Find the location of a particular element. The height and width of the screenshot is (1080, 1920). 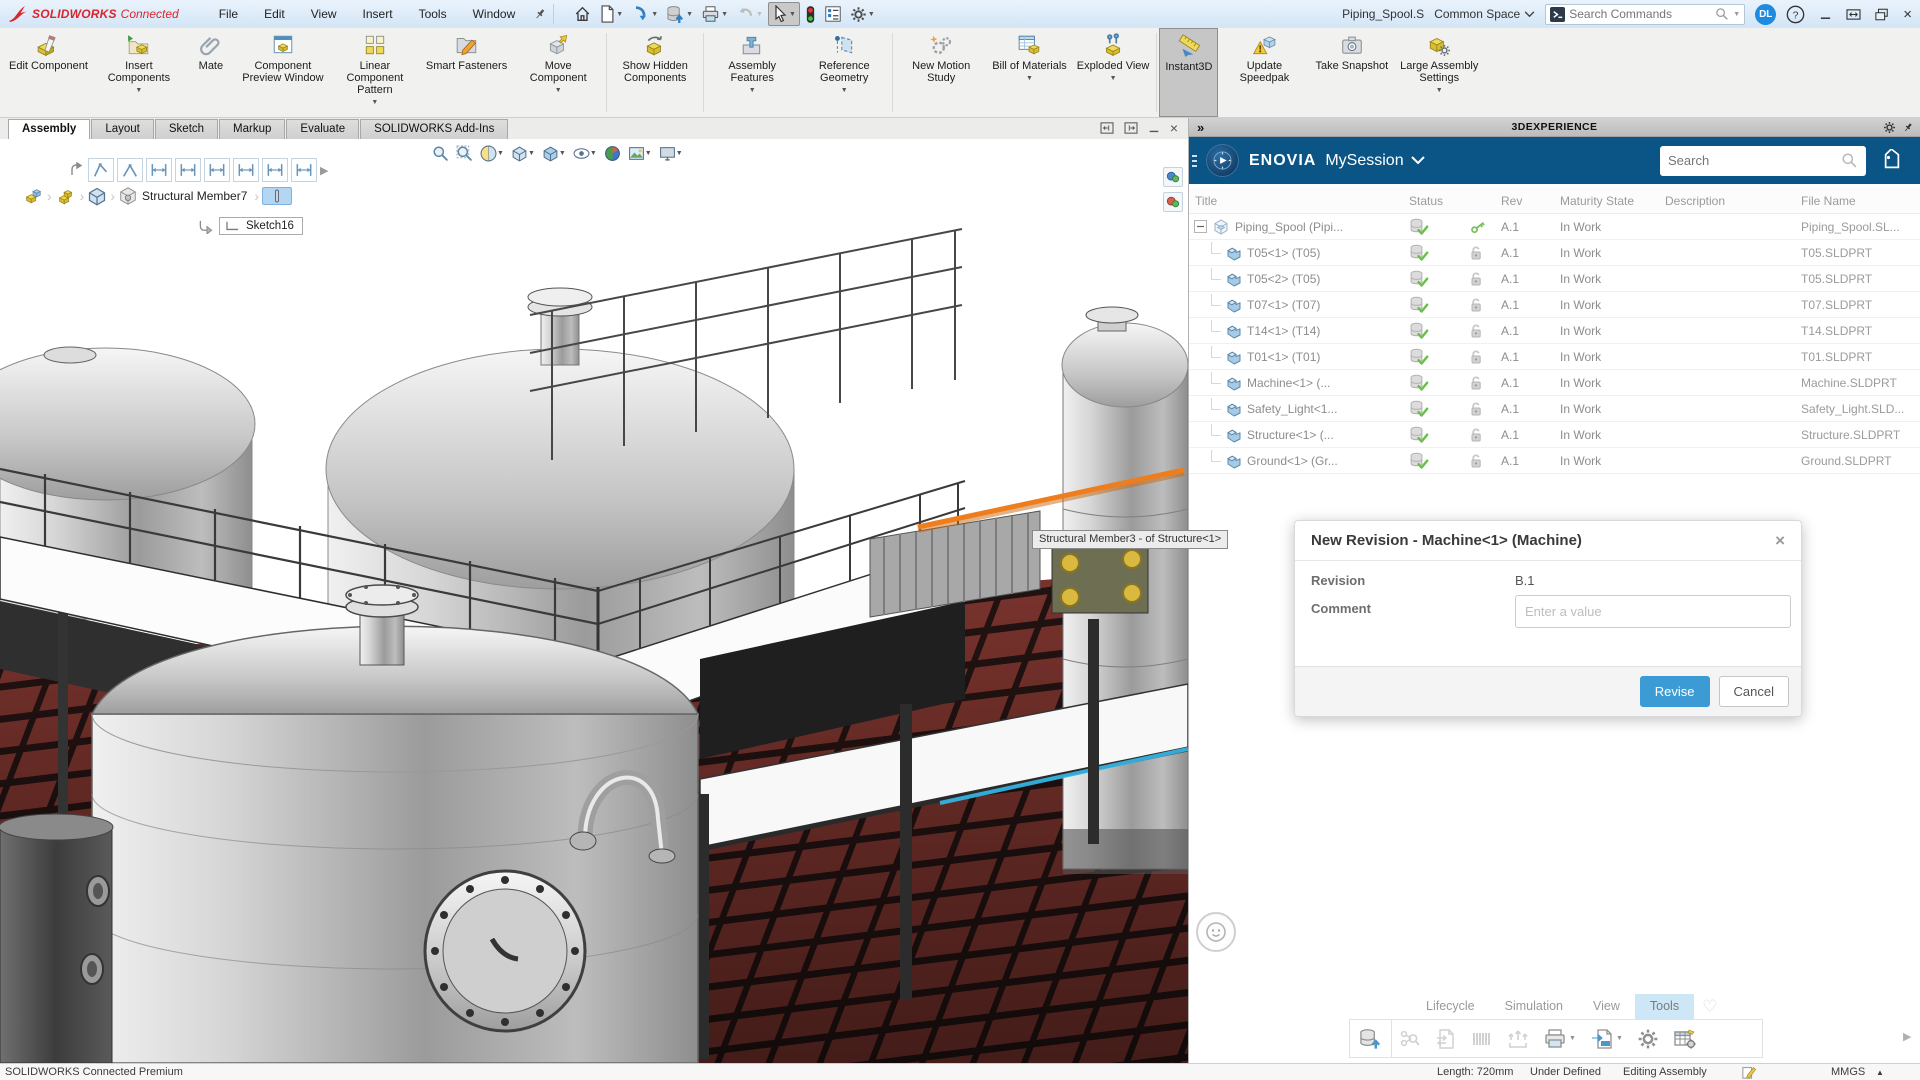

undo-button: ▼ is located at coordinates (749, 14).